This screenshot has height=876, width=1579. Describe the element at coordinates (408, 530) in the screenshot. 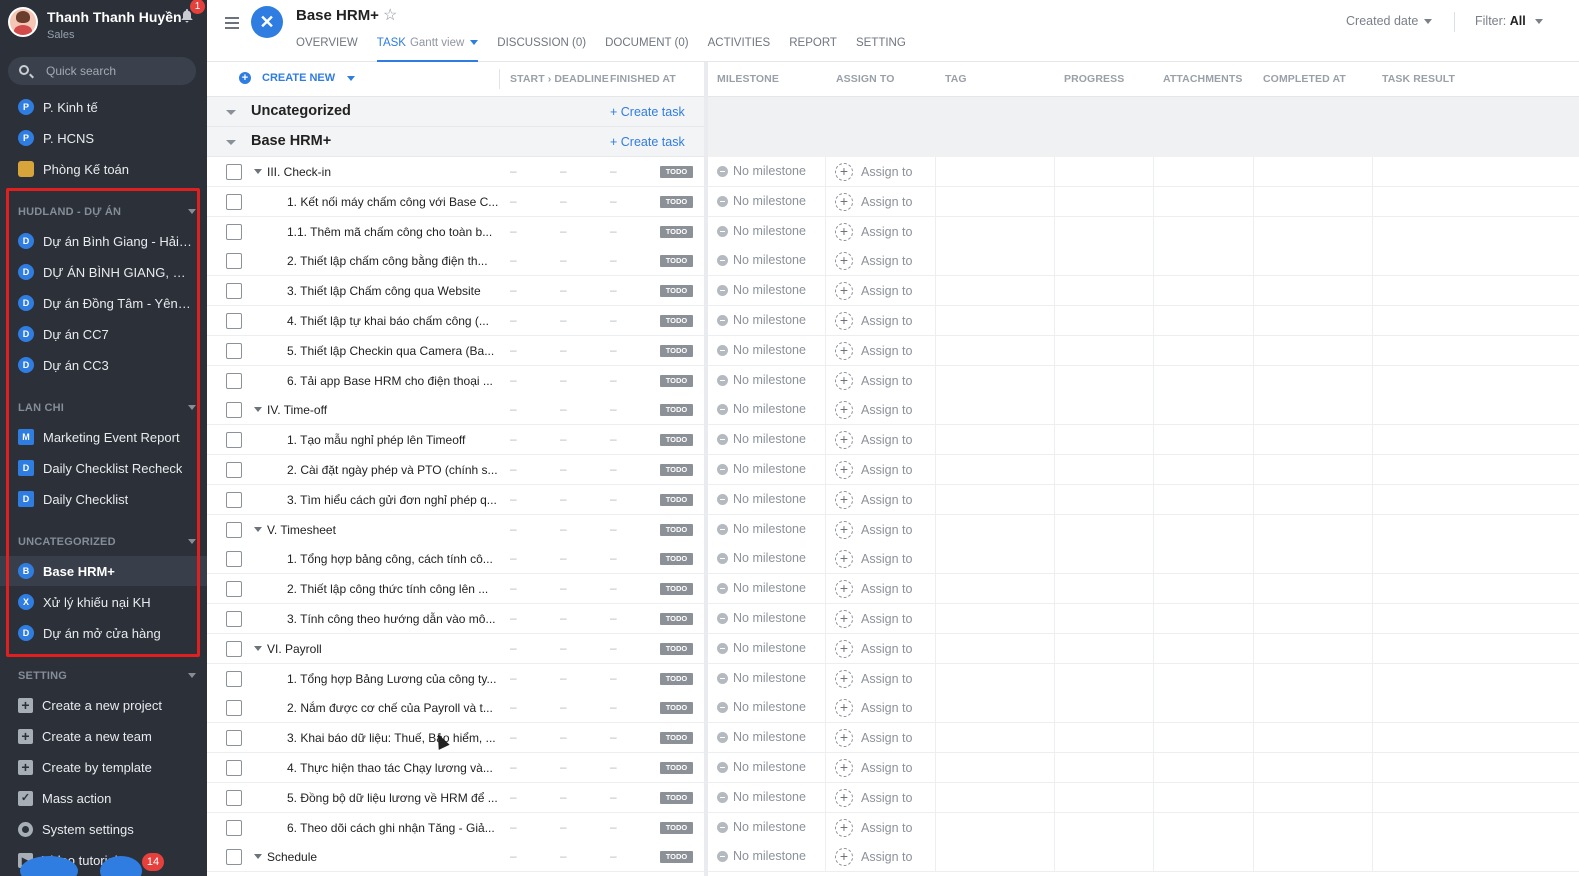

I see `task-name: V. Timesheet` at that location.